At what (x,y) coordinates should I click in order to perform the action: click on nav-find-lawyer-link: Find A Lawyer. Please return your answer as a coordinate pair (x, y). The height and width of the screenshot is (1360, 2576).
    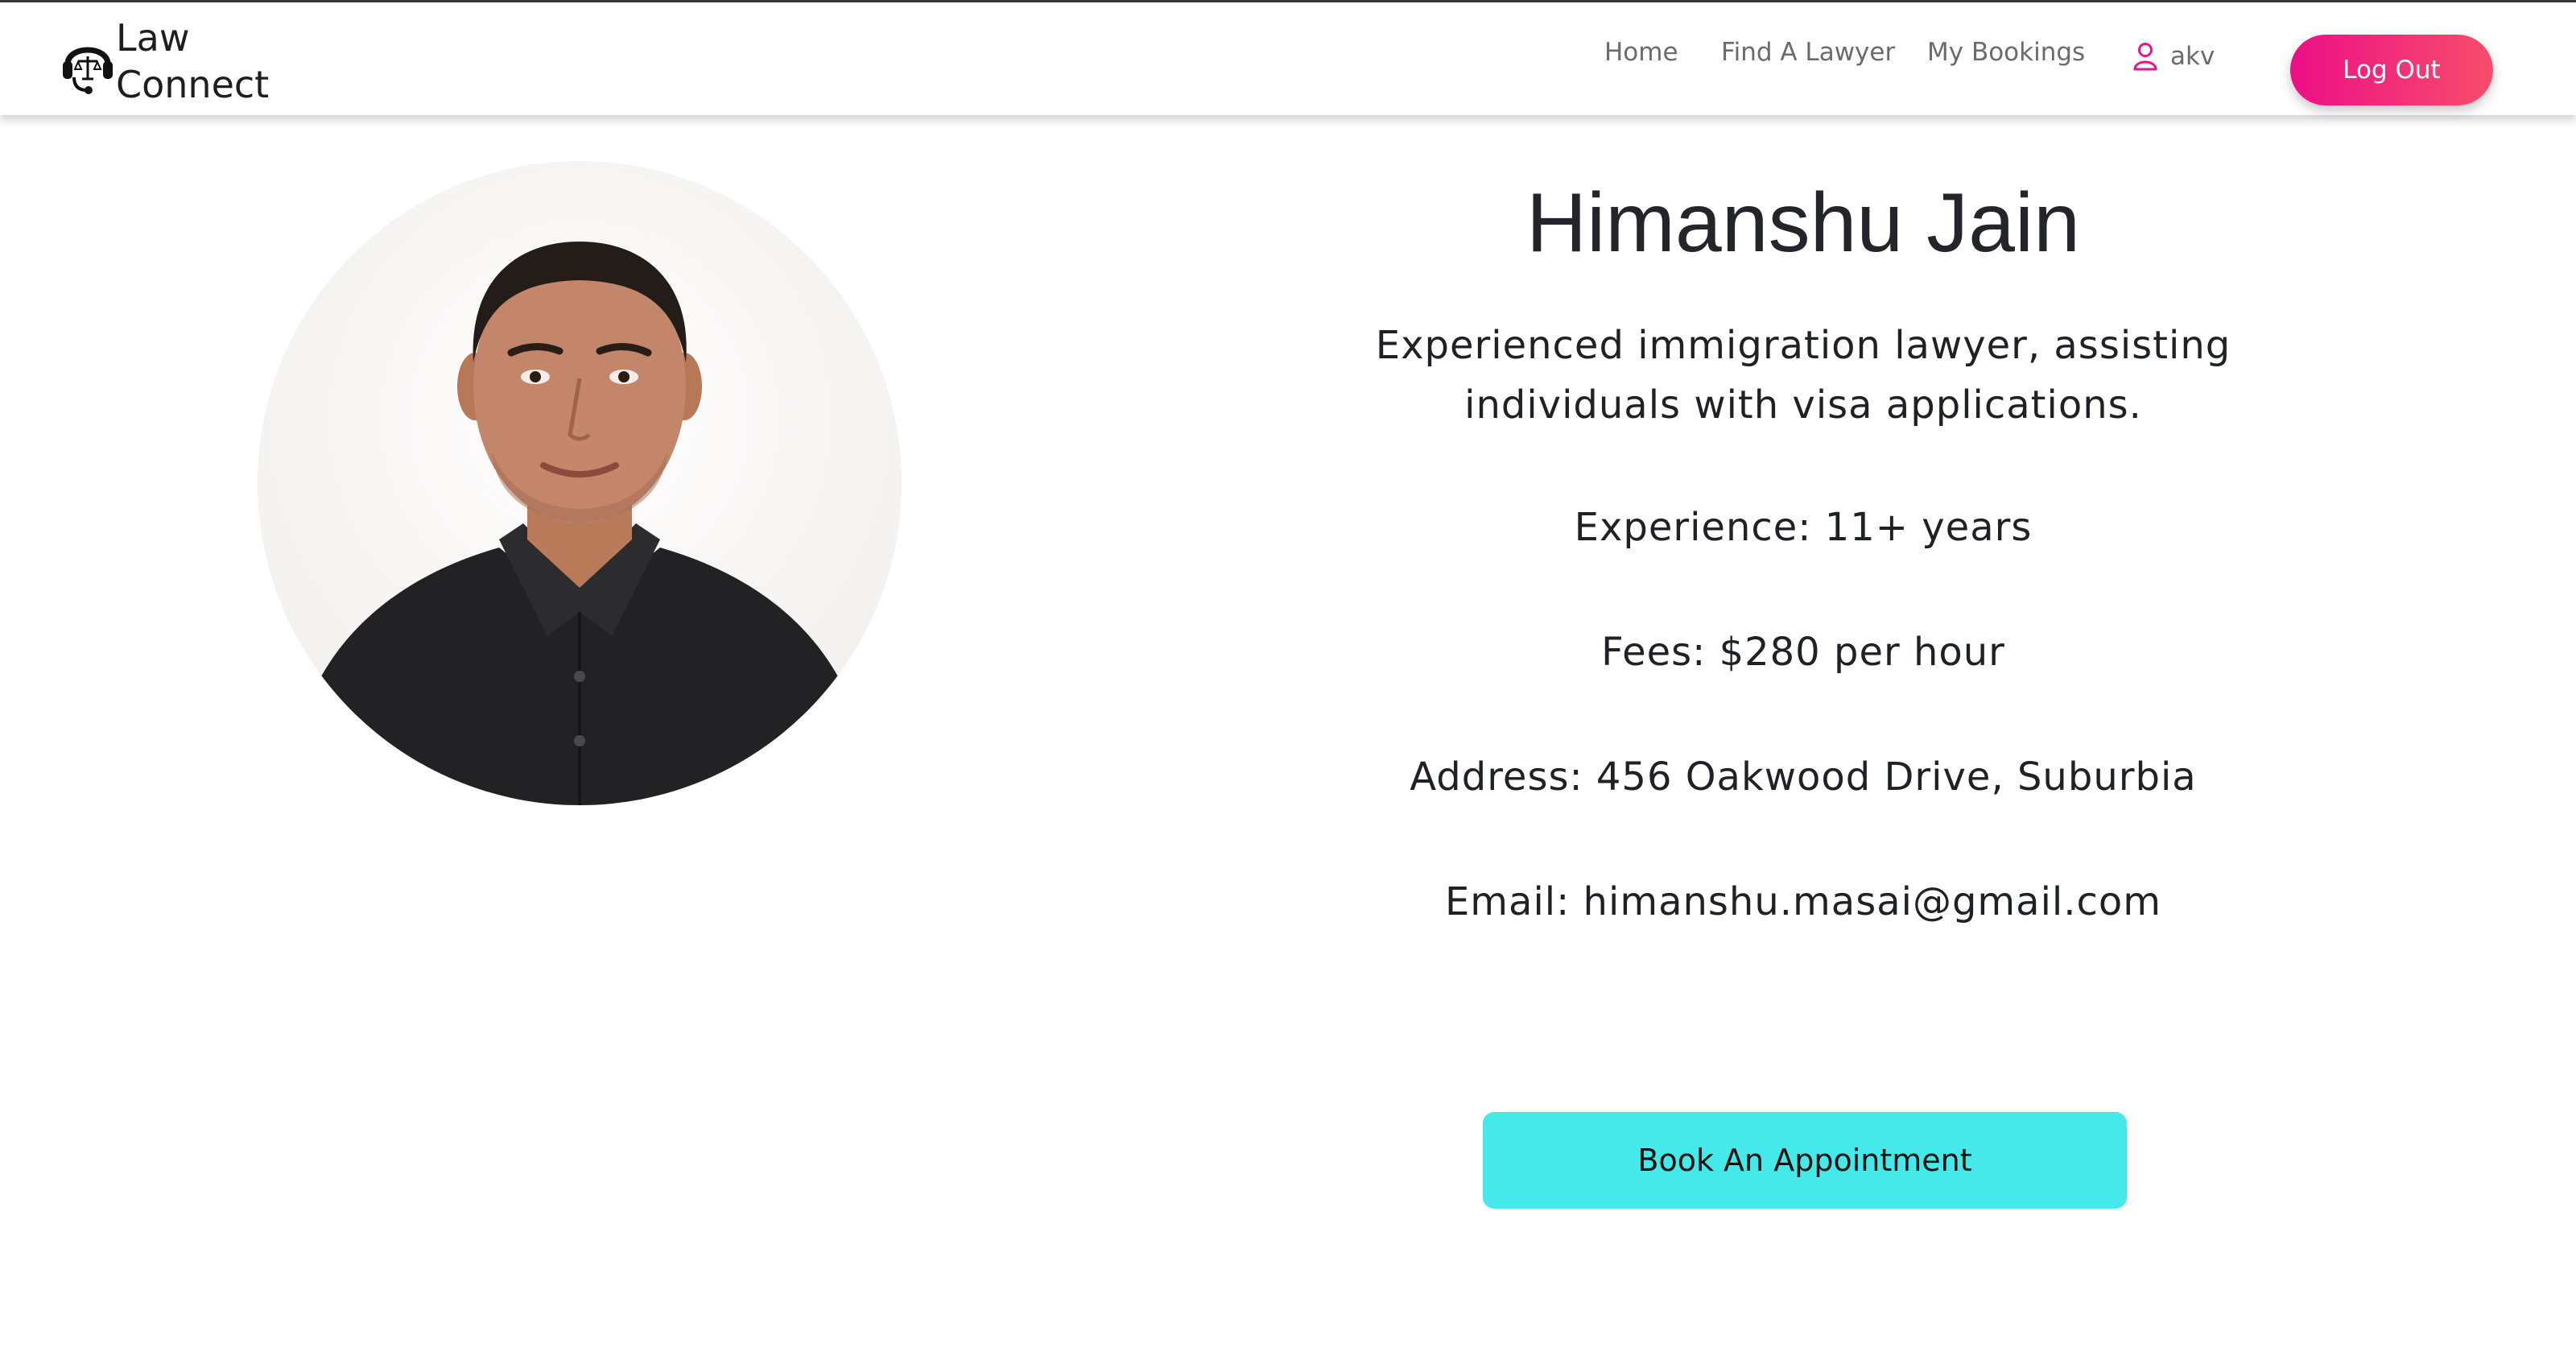
    Looking at the image, I should click on (1808, 52).